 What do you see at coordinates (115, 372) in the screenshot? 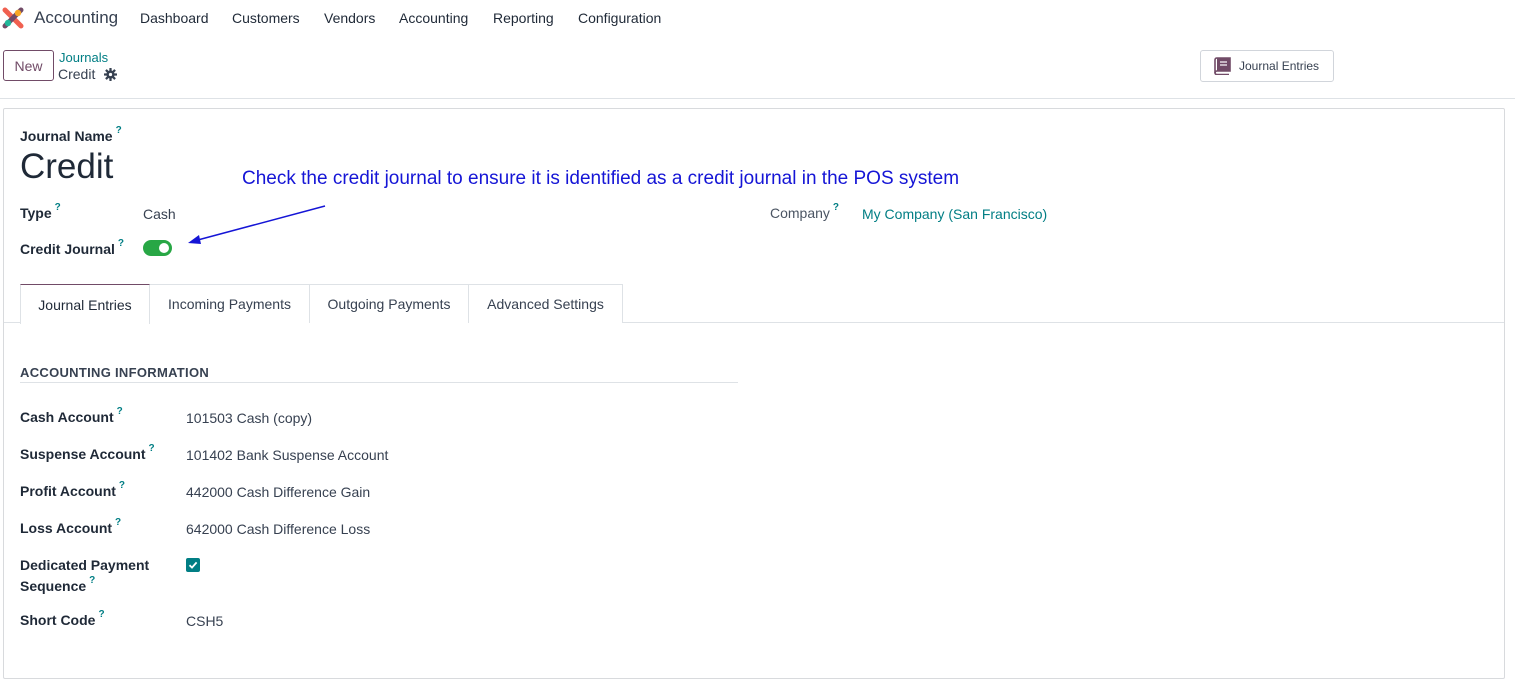
I see `section-accounting-information: ACCOUNTING INFORMATION` at bounding box center [115, 372].